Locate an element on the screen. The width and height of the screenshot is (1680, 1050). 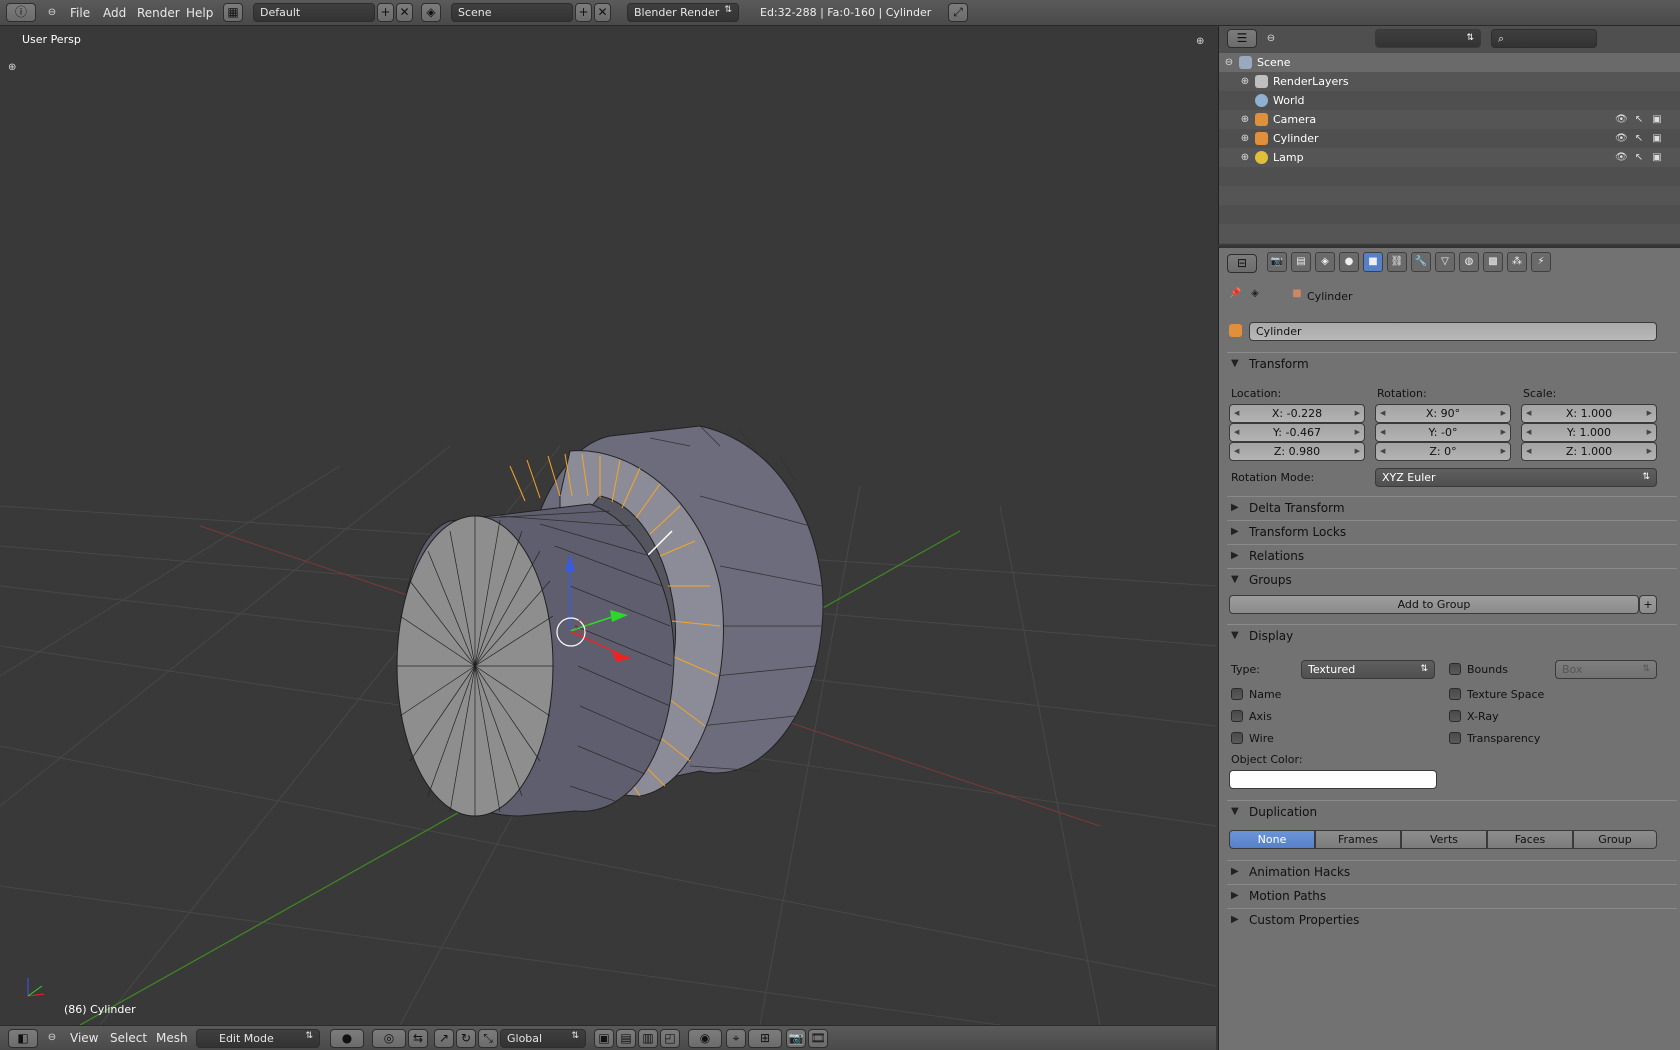
rotate-manipulator-icon: ↻ is located at coordinates (466, 1038).